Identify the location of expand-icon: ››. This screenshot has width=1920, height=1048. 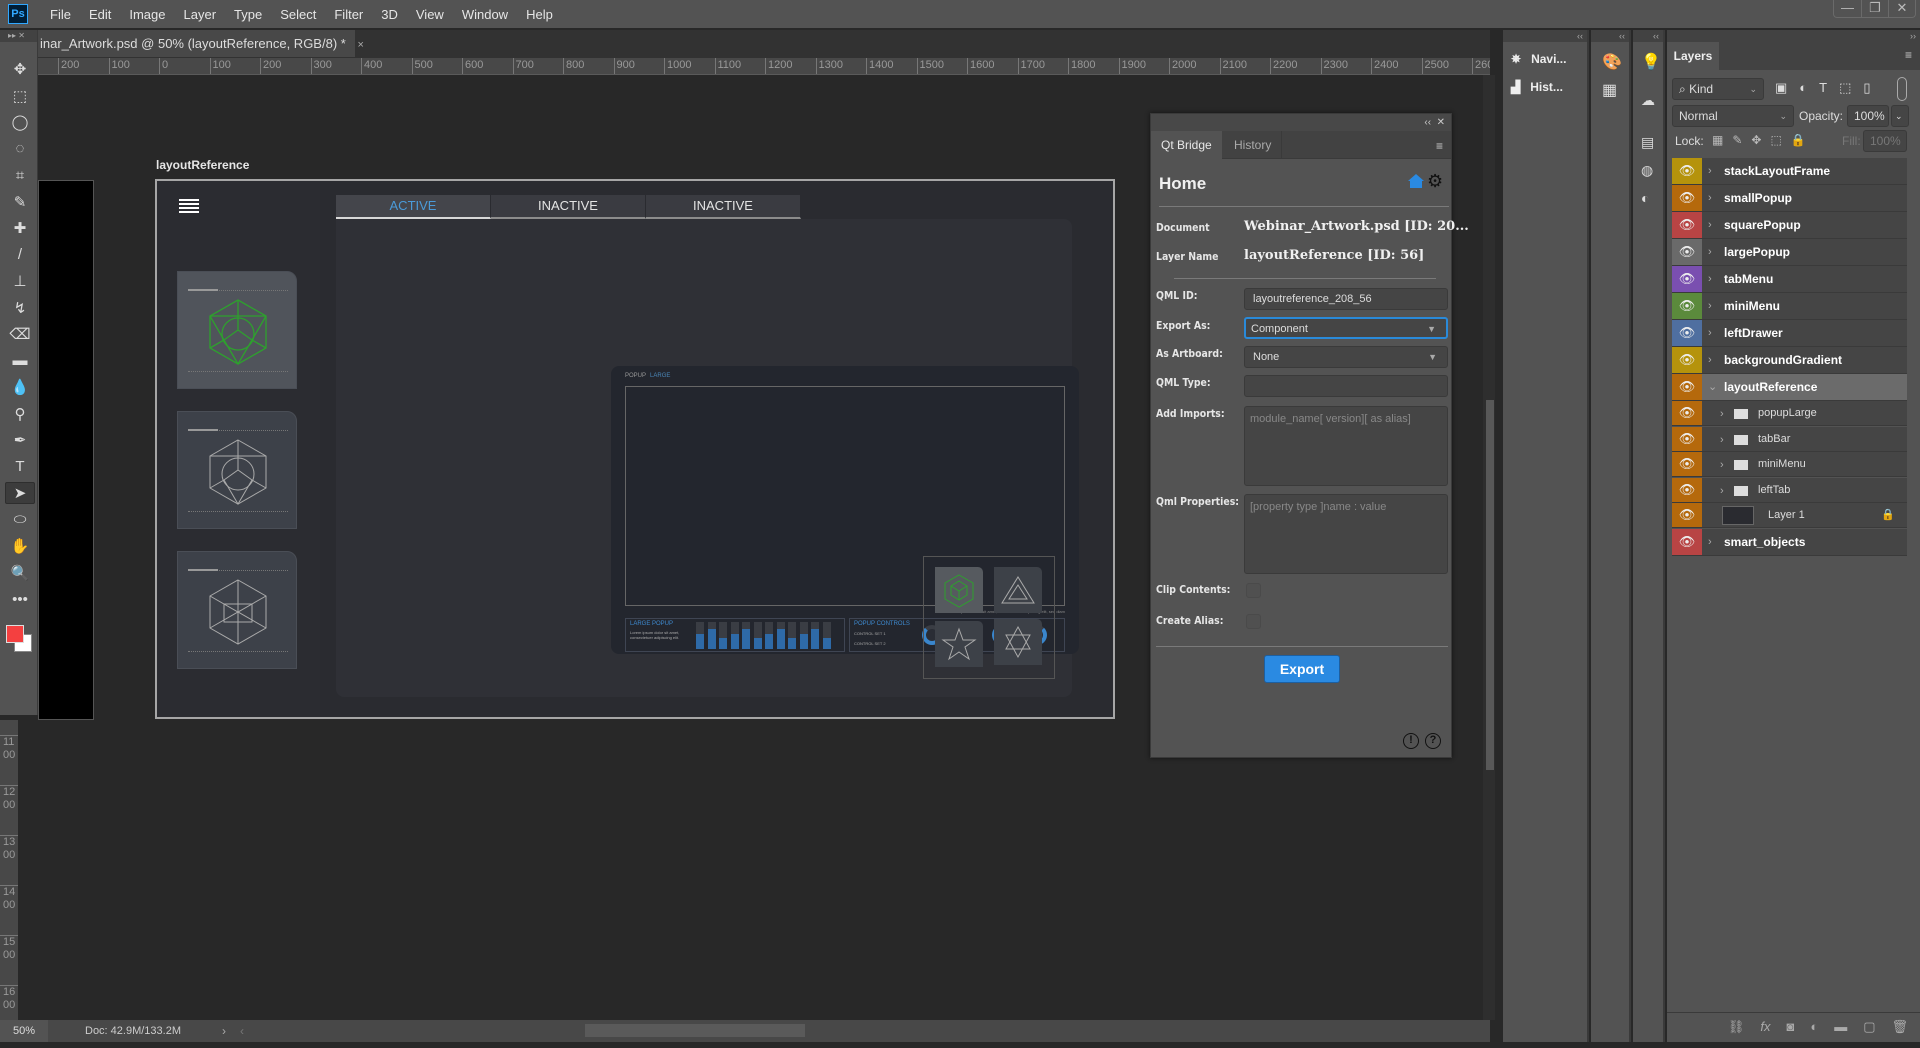
(1793, 36).